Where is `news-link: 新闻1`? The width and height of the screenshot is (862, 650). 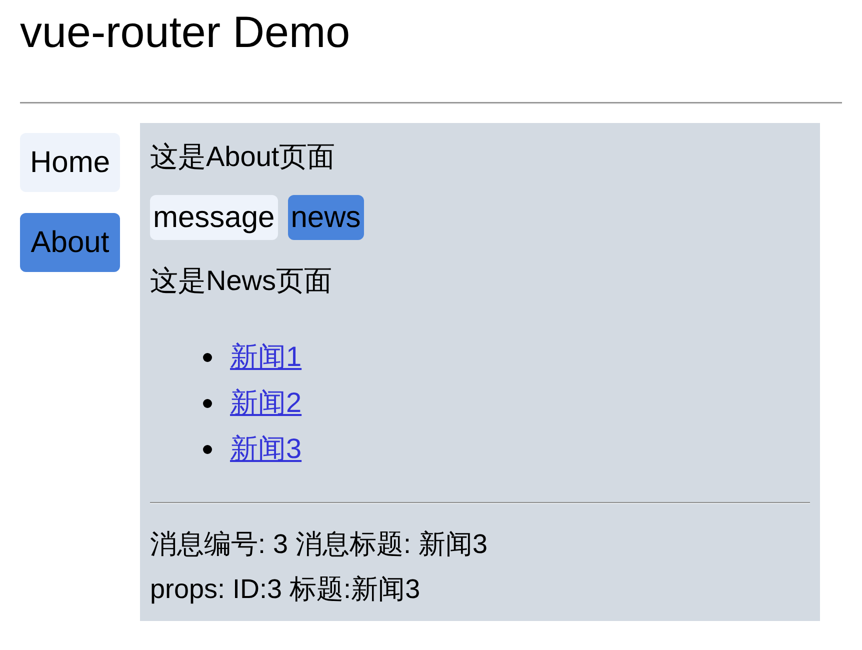 news-link: 新闻1 is located at coordinates (266, 357).